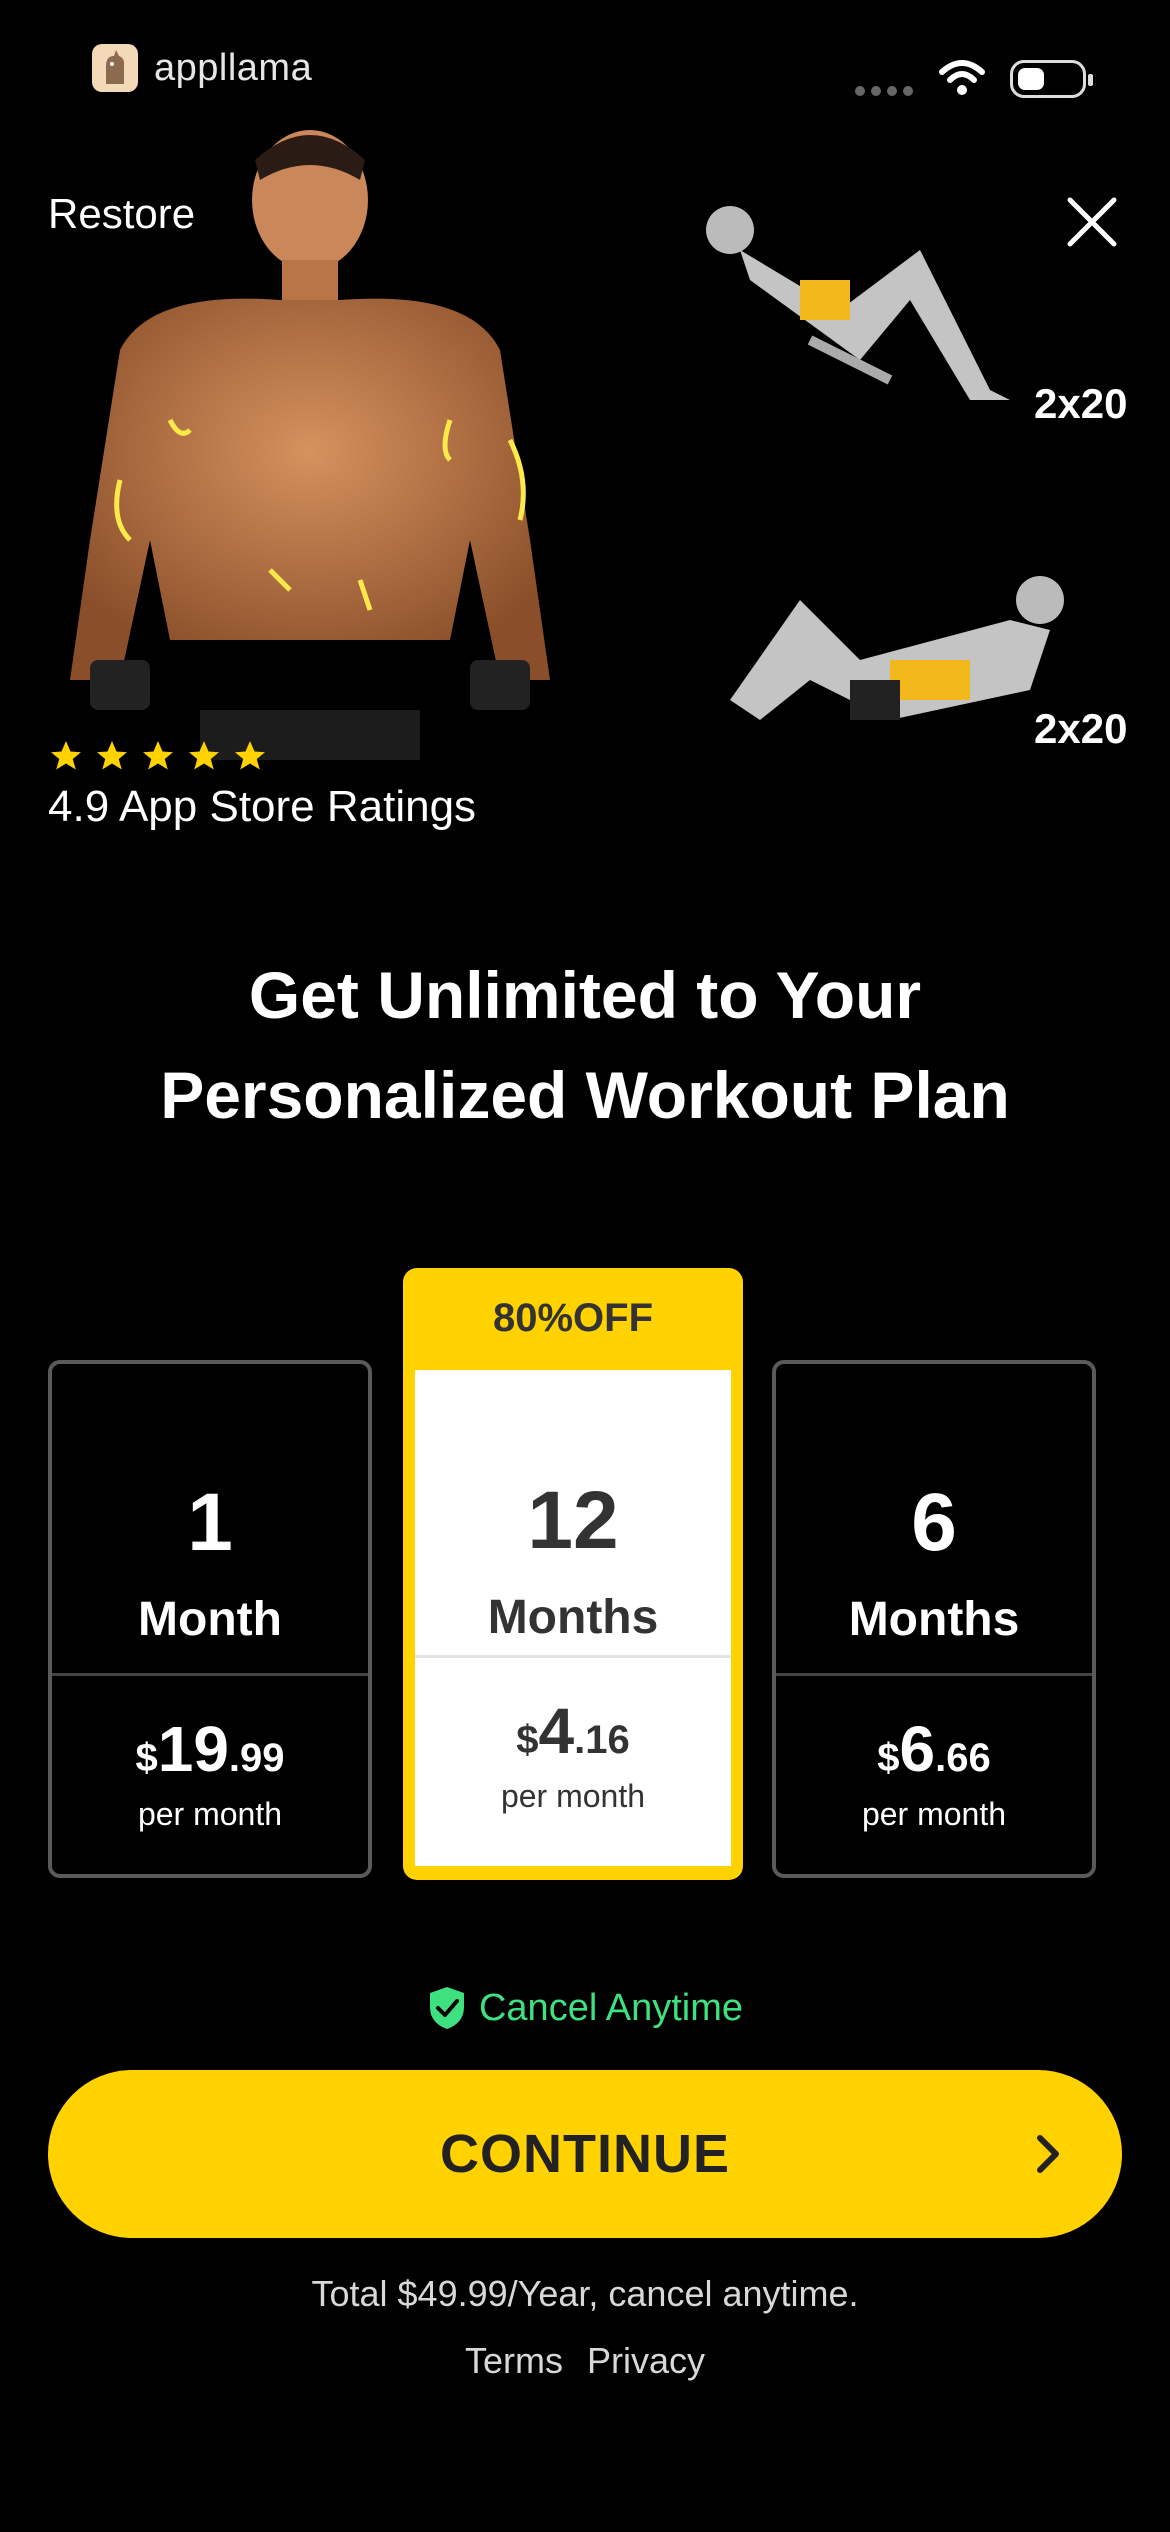 The width and height of the screenshot is (1170, 2532). What do you see at coordinates (262, 806) in the screenshot?
I see `rating-text: 4.9 App Store Ratings` at bounding box center [262, 806].